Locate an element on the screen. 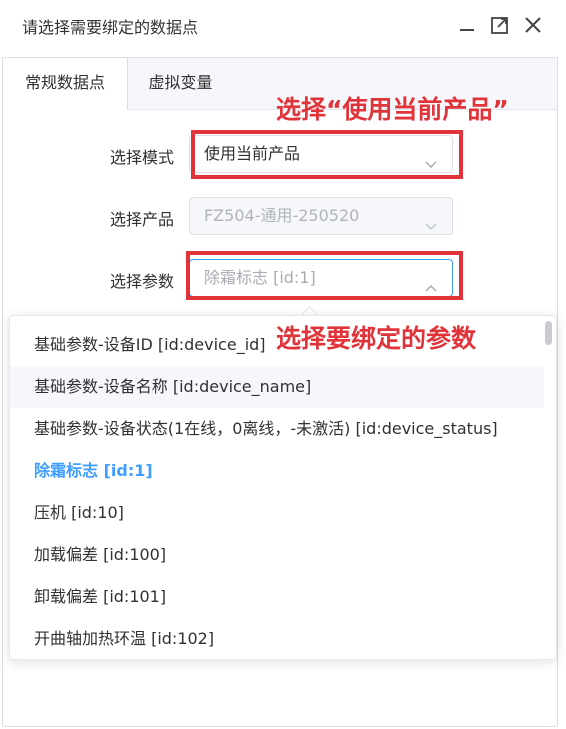  option-crankshaft-heating-temp: 开曲轴加热环温 [id:102] is located at coordinates (277, 638).